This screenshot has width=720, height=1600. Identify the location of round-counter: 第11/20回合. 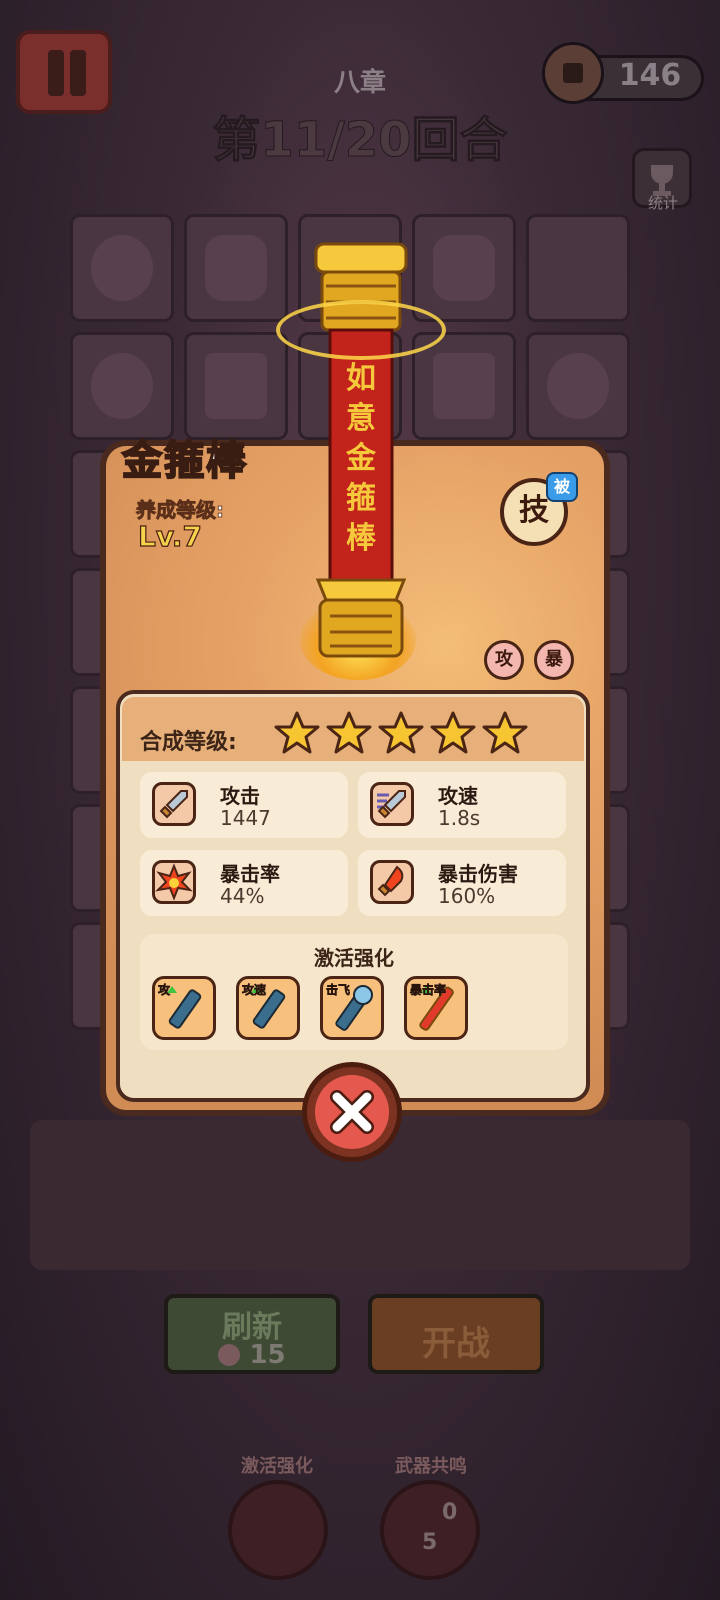
(360, 140).